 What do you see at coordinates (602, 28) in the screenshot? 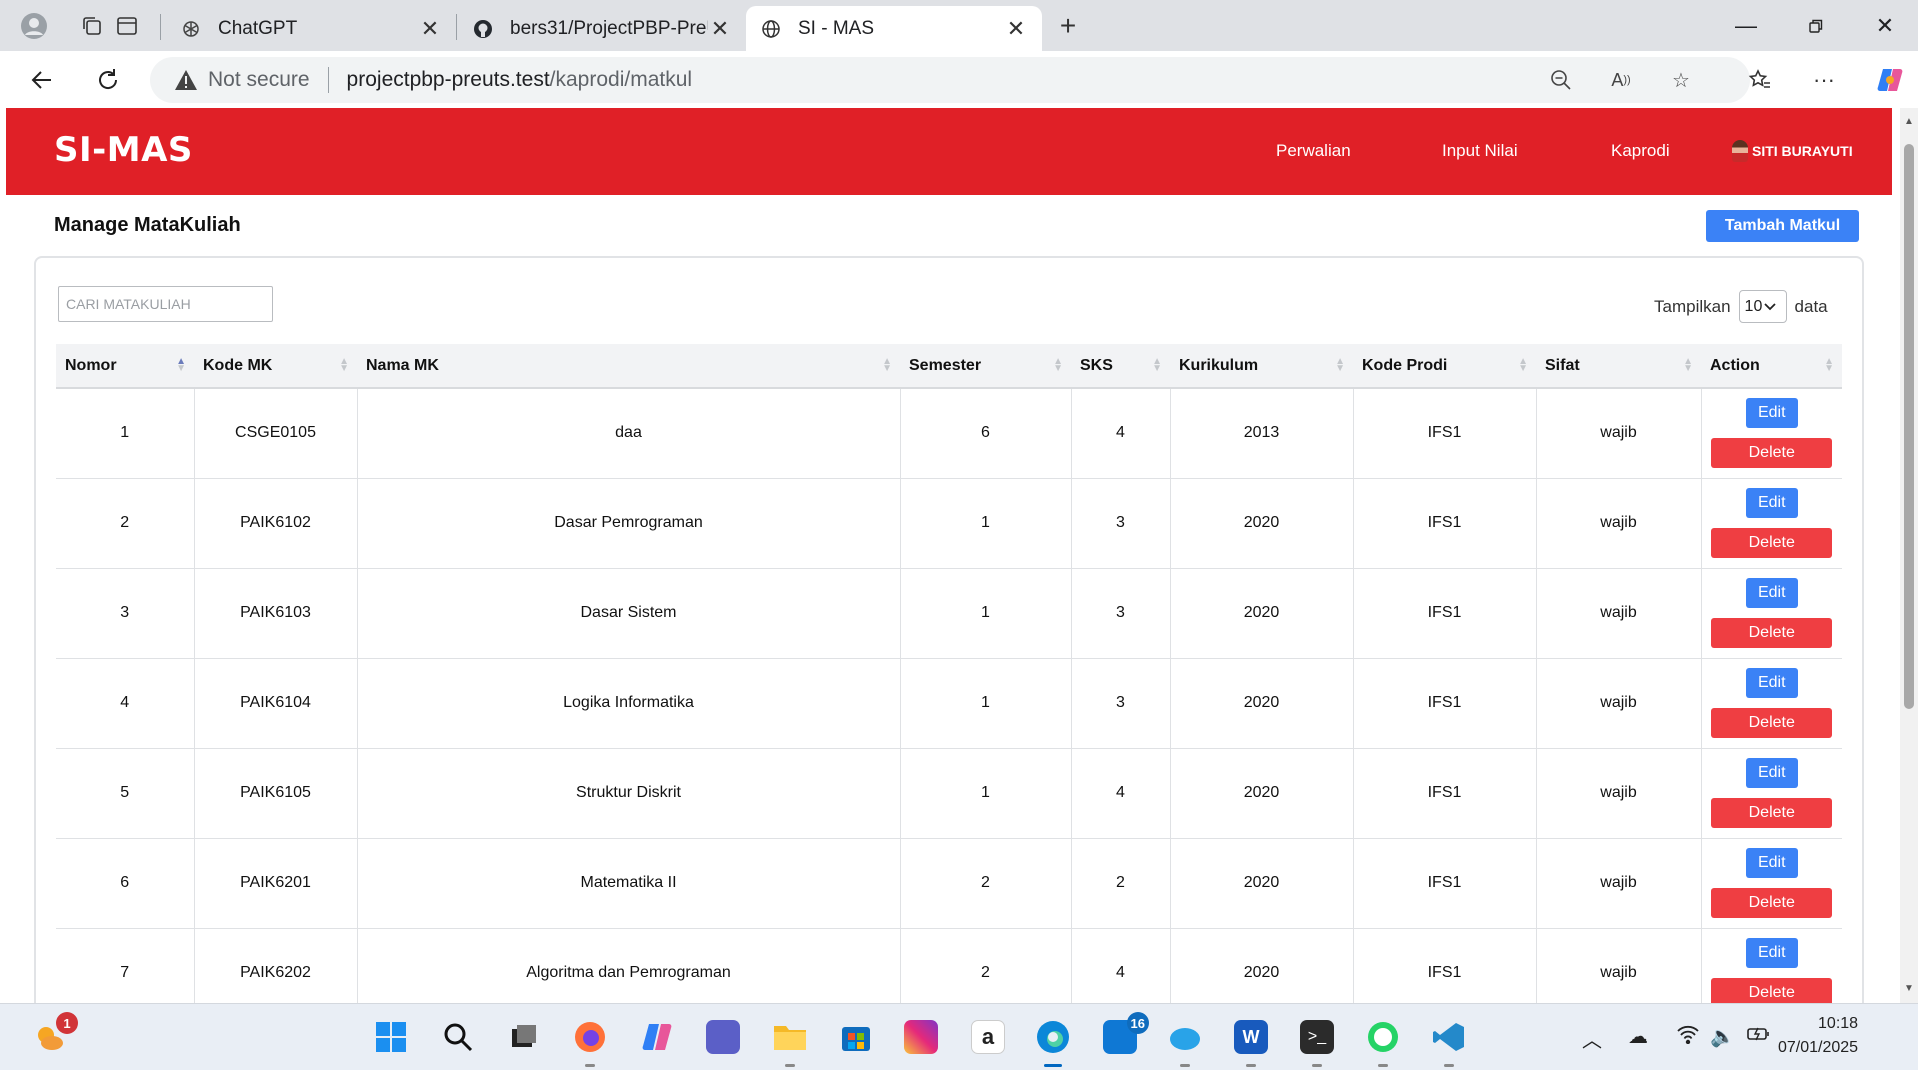
I see `tab-github: bers31/ProjectPBP-PreUTS: ahihi ✕` at bounding box center [602, 28].